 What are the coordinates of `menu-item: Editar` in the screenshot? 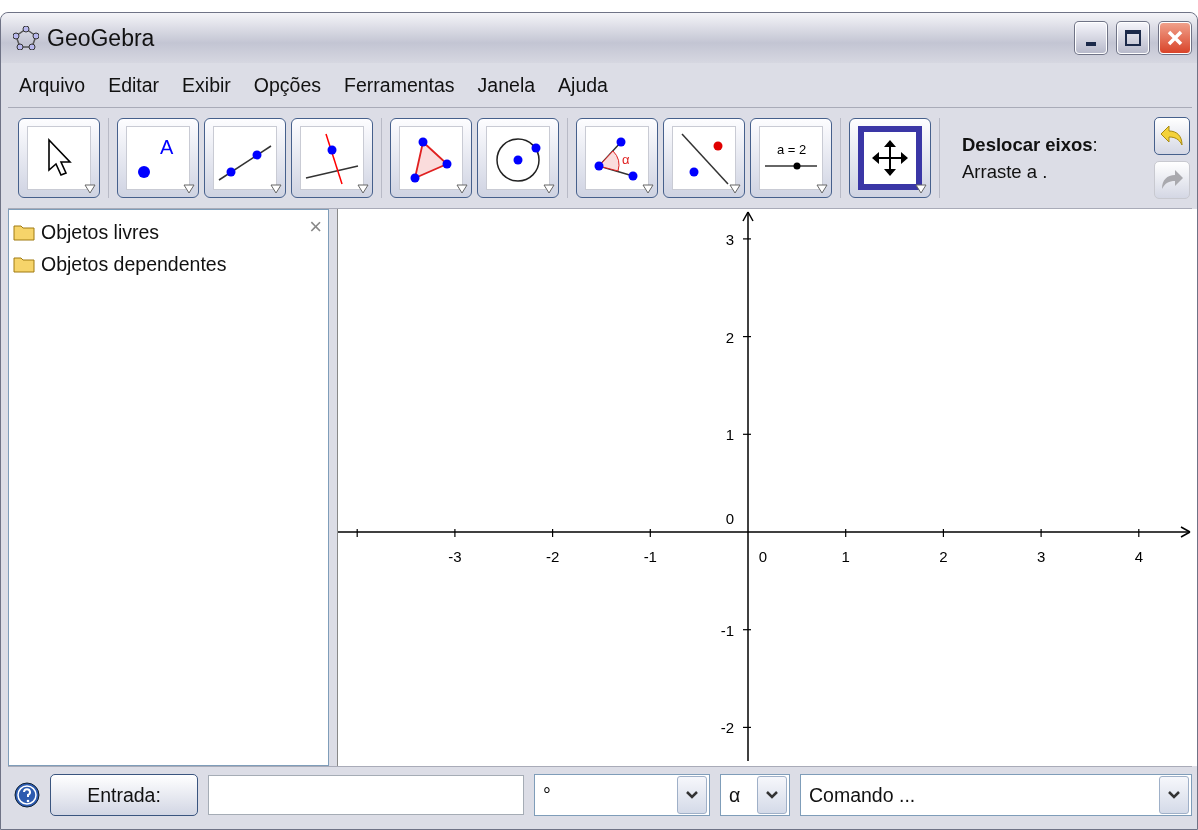 It's located at (134, 85).